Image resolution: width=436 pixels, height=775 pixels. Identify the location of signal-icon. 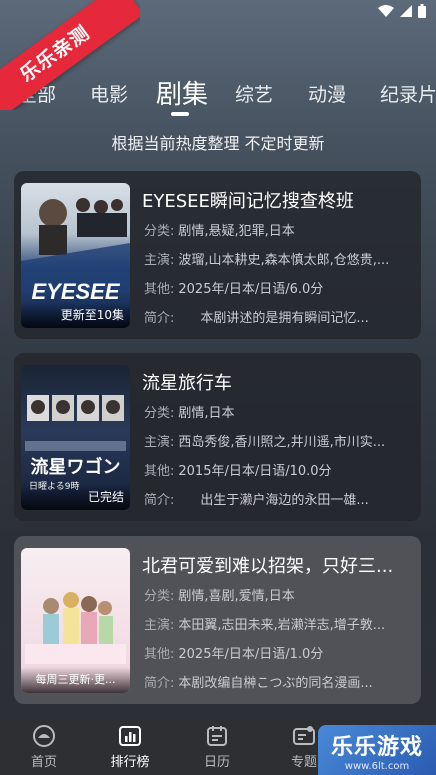
(406, 11).